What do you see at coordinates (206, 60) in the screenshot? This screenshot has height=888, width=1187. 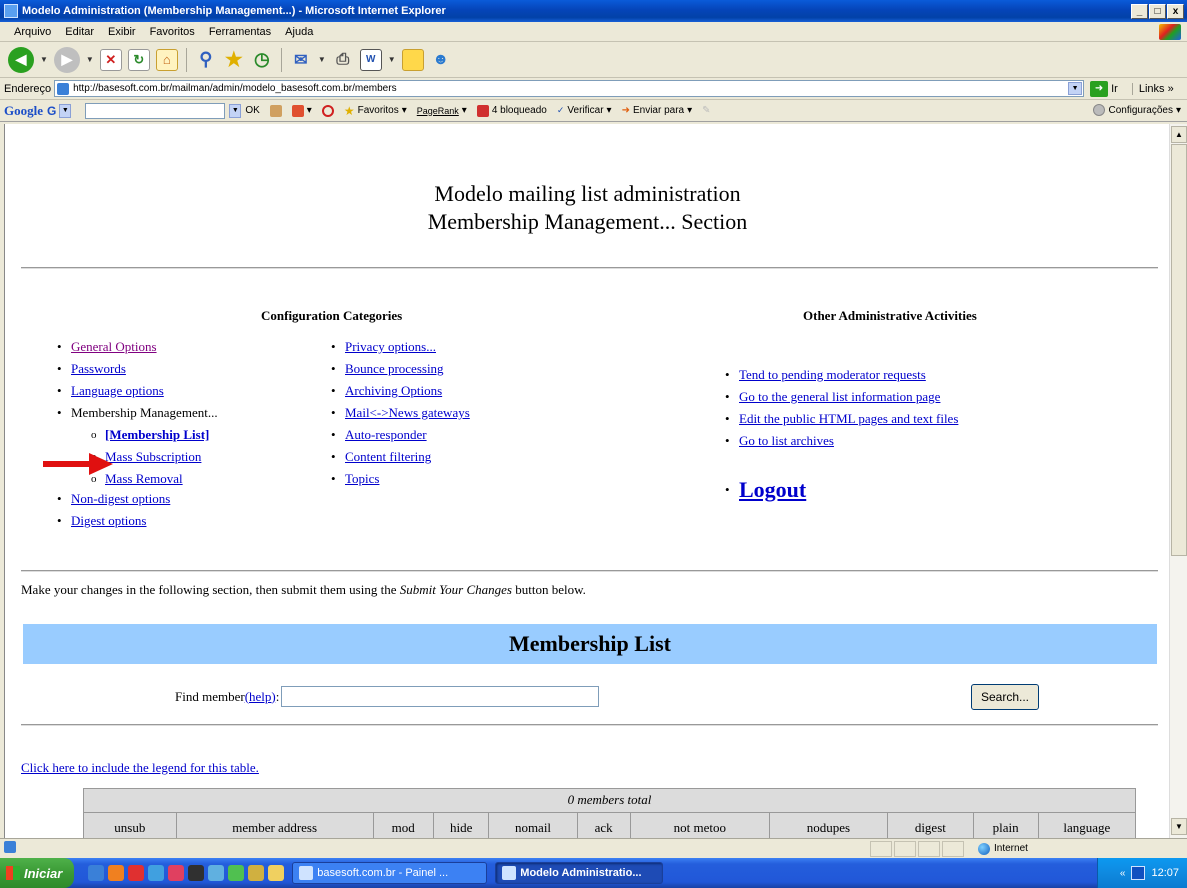 I see `search-icon: ⚲` at bounding box center [206, 60].